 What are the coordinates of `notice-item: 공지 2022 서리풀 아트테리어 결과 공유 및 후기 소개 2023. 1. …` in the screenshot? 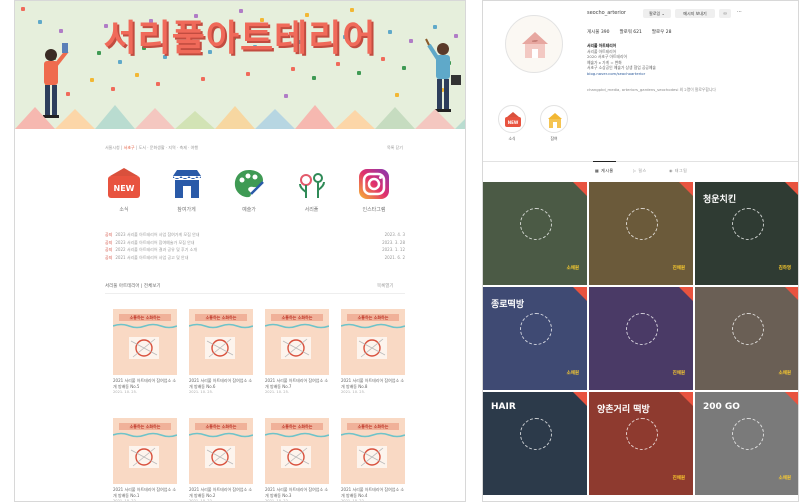 It's located at (255, 250).